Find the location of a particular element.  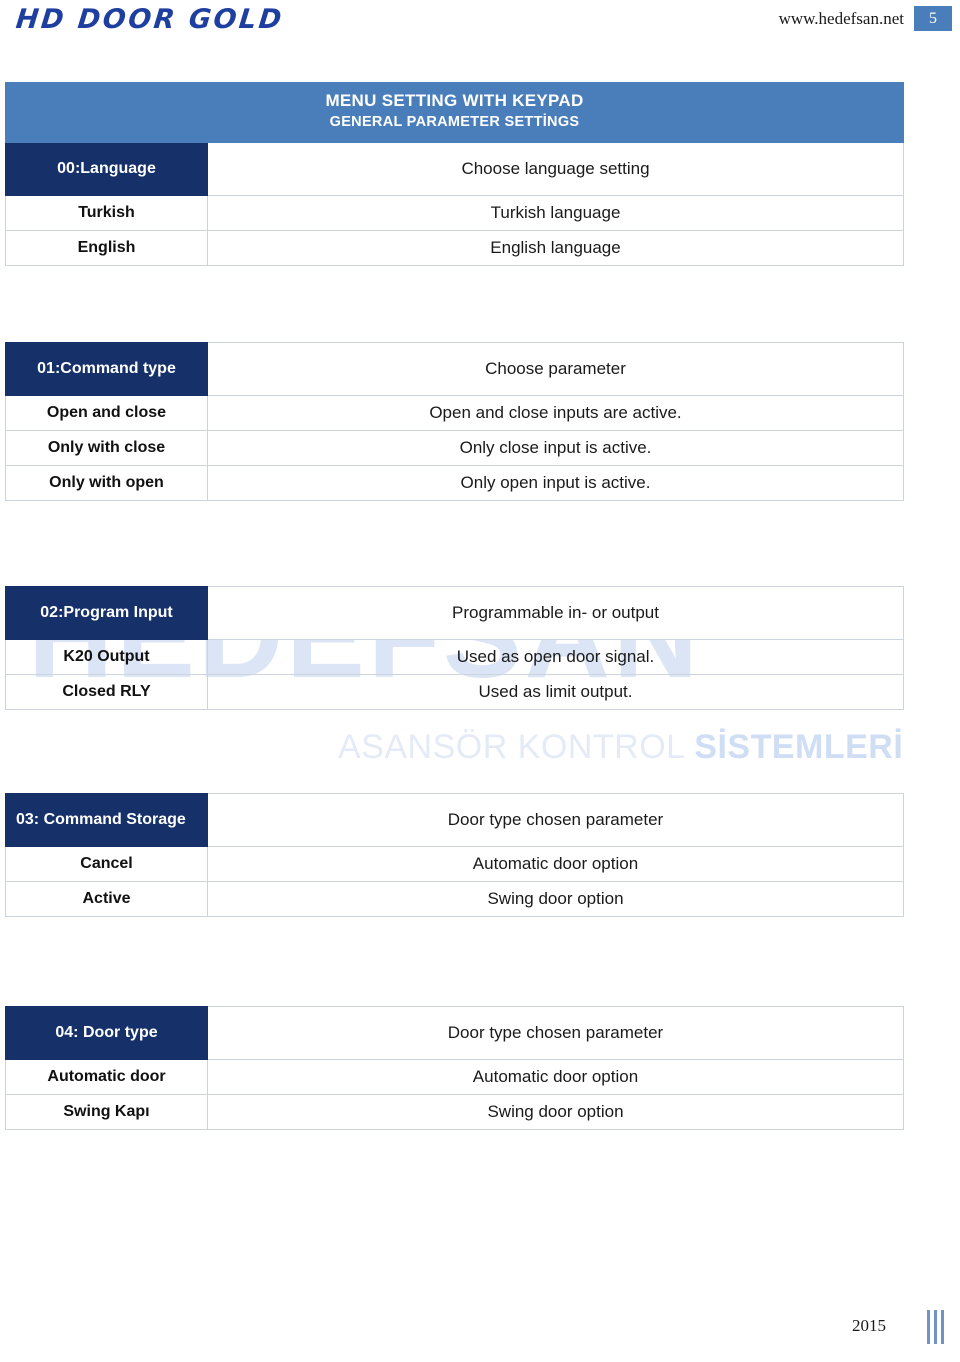

option-key: Active is located at coordinates (106, 899).